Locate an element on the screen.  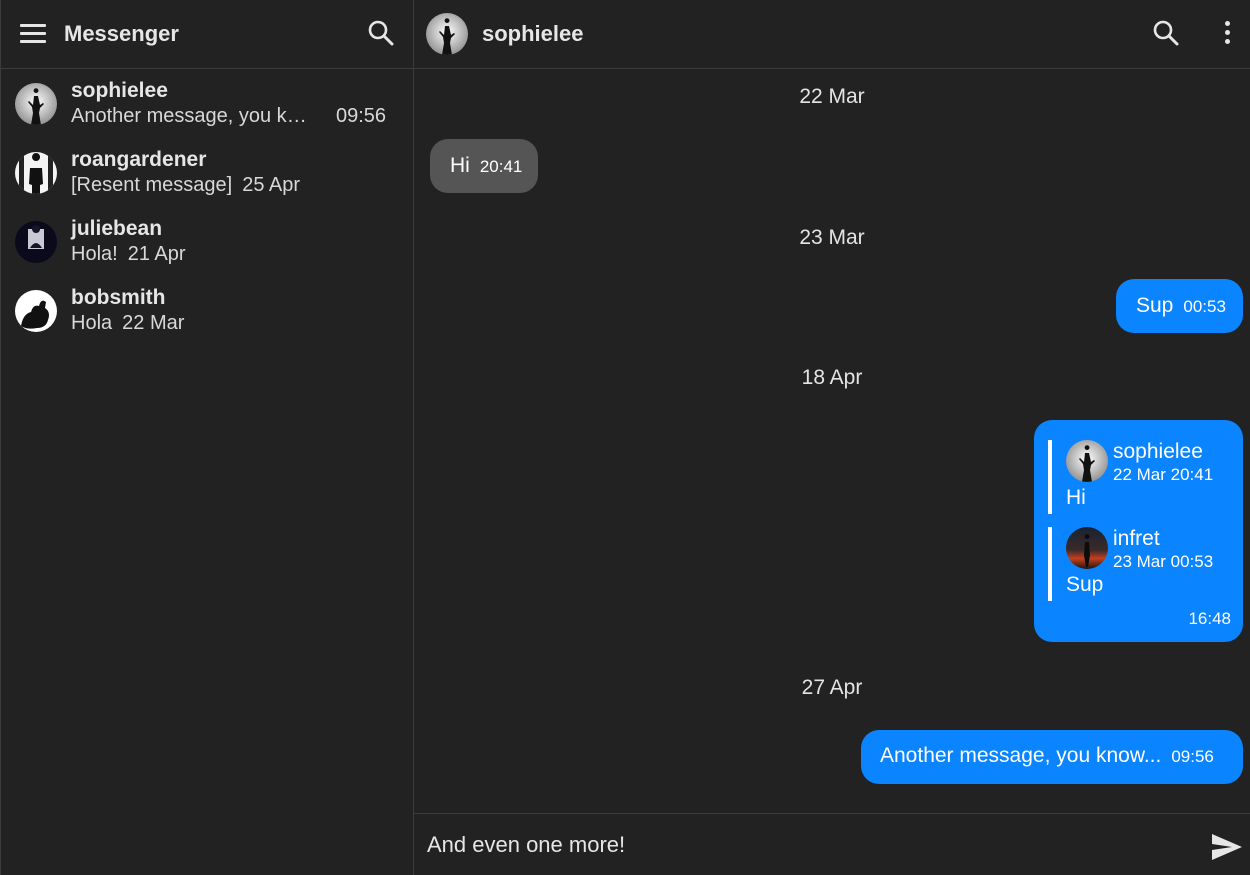
app-title: Messenger is located at coordinates (121, 33).